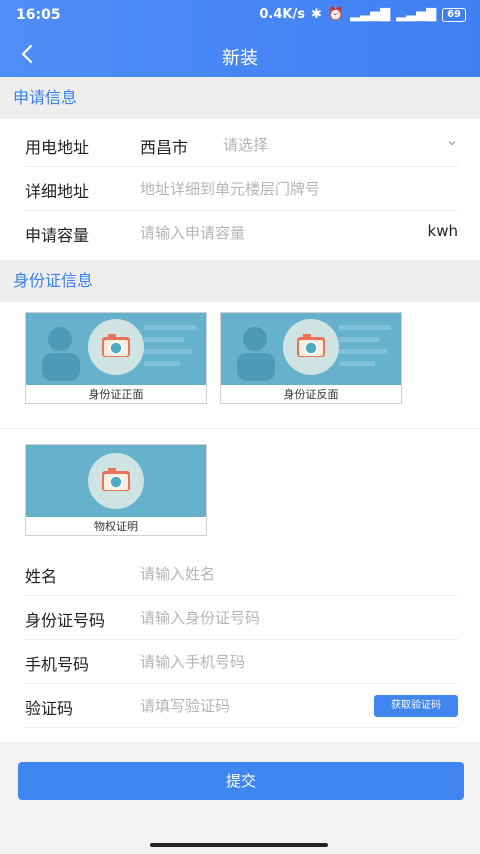 This screenshot has height=854, width=480. Describe the element at coordinates (230, 188) in the screenshot. I see `detail-address-input: 地址详细到单元楼层门牌号` at that location.